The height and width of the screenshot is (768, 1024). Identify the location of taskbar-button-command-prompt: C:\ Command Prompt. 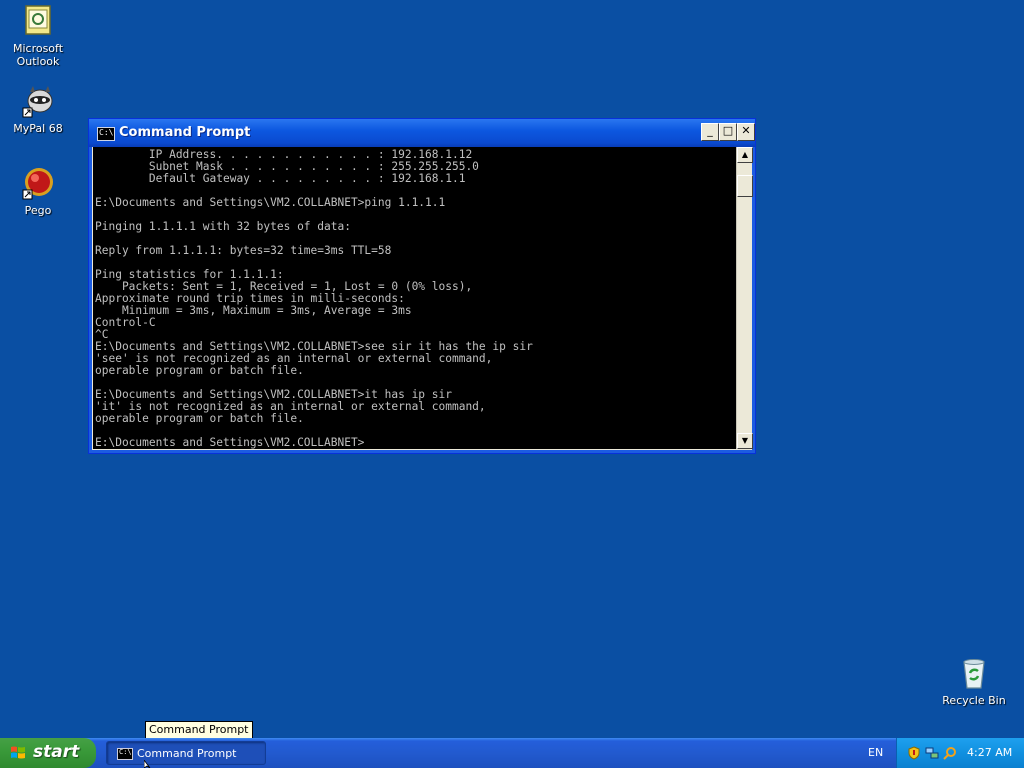
(186, 753).